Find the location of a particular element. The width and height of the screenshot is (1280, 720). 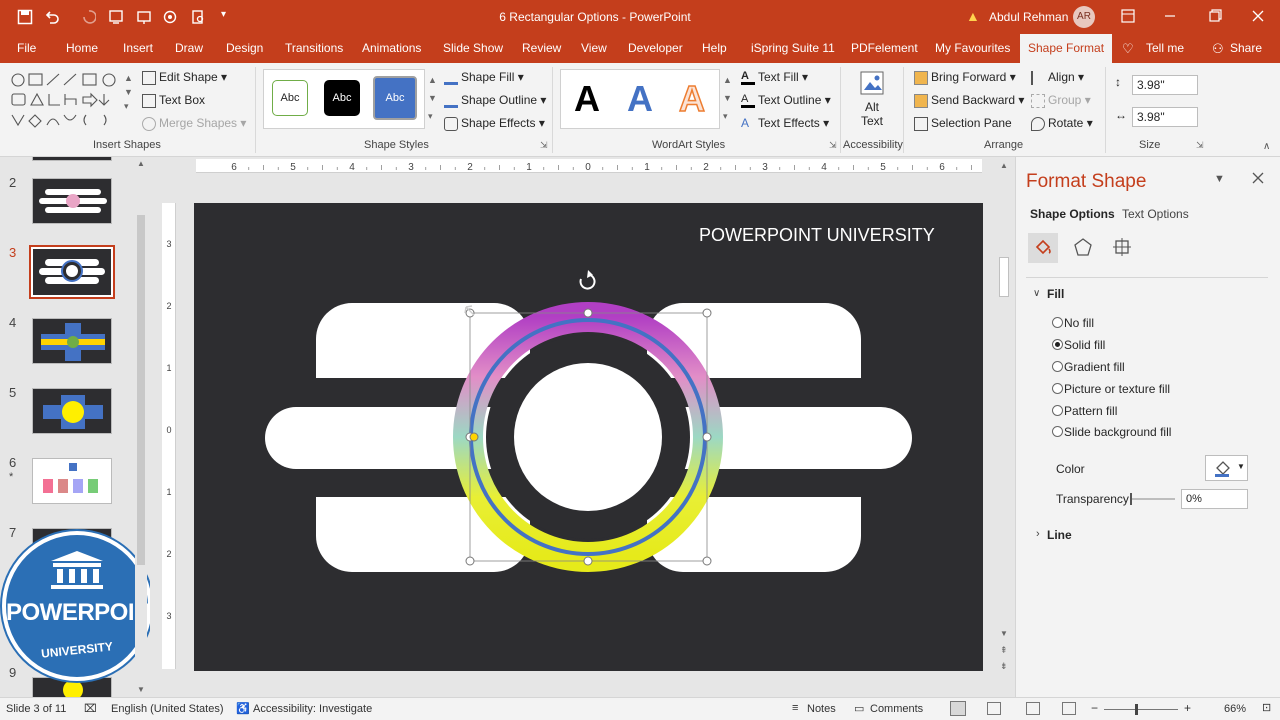

accessibility-status: Accessibility: Investigate is located at coordinates (312, 709).